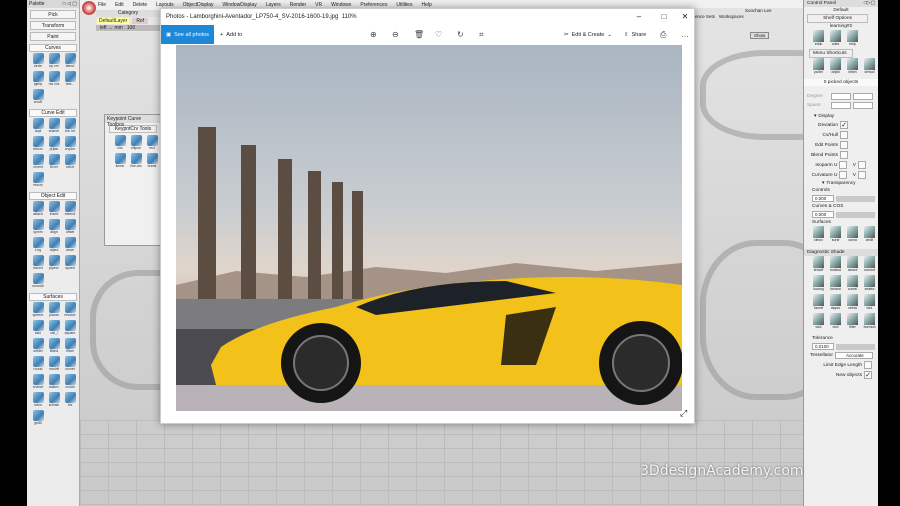  Describe the element at coordinates (841, 26) in the screenshot. I see `shelf-tab: learning#2` at that location.